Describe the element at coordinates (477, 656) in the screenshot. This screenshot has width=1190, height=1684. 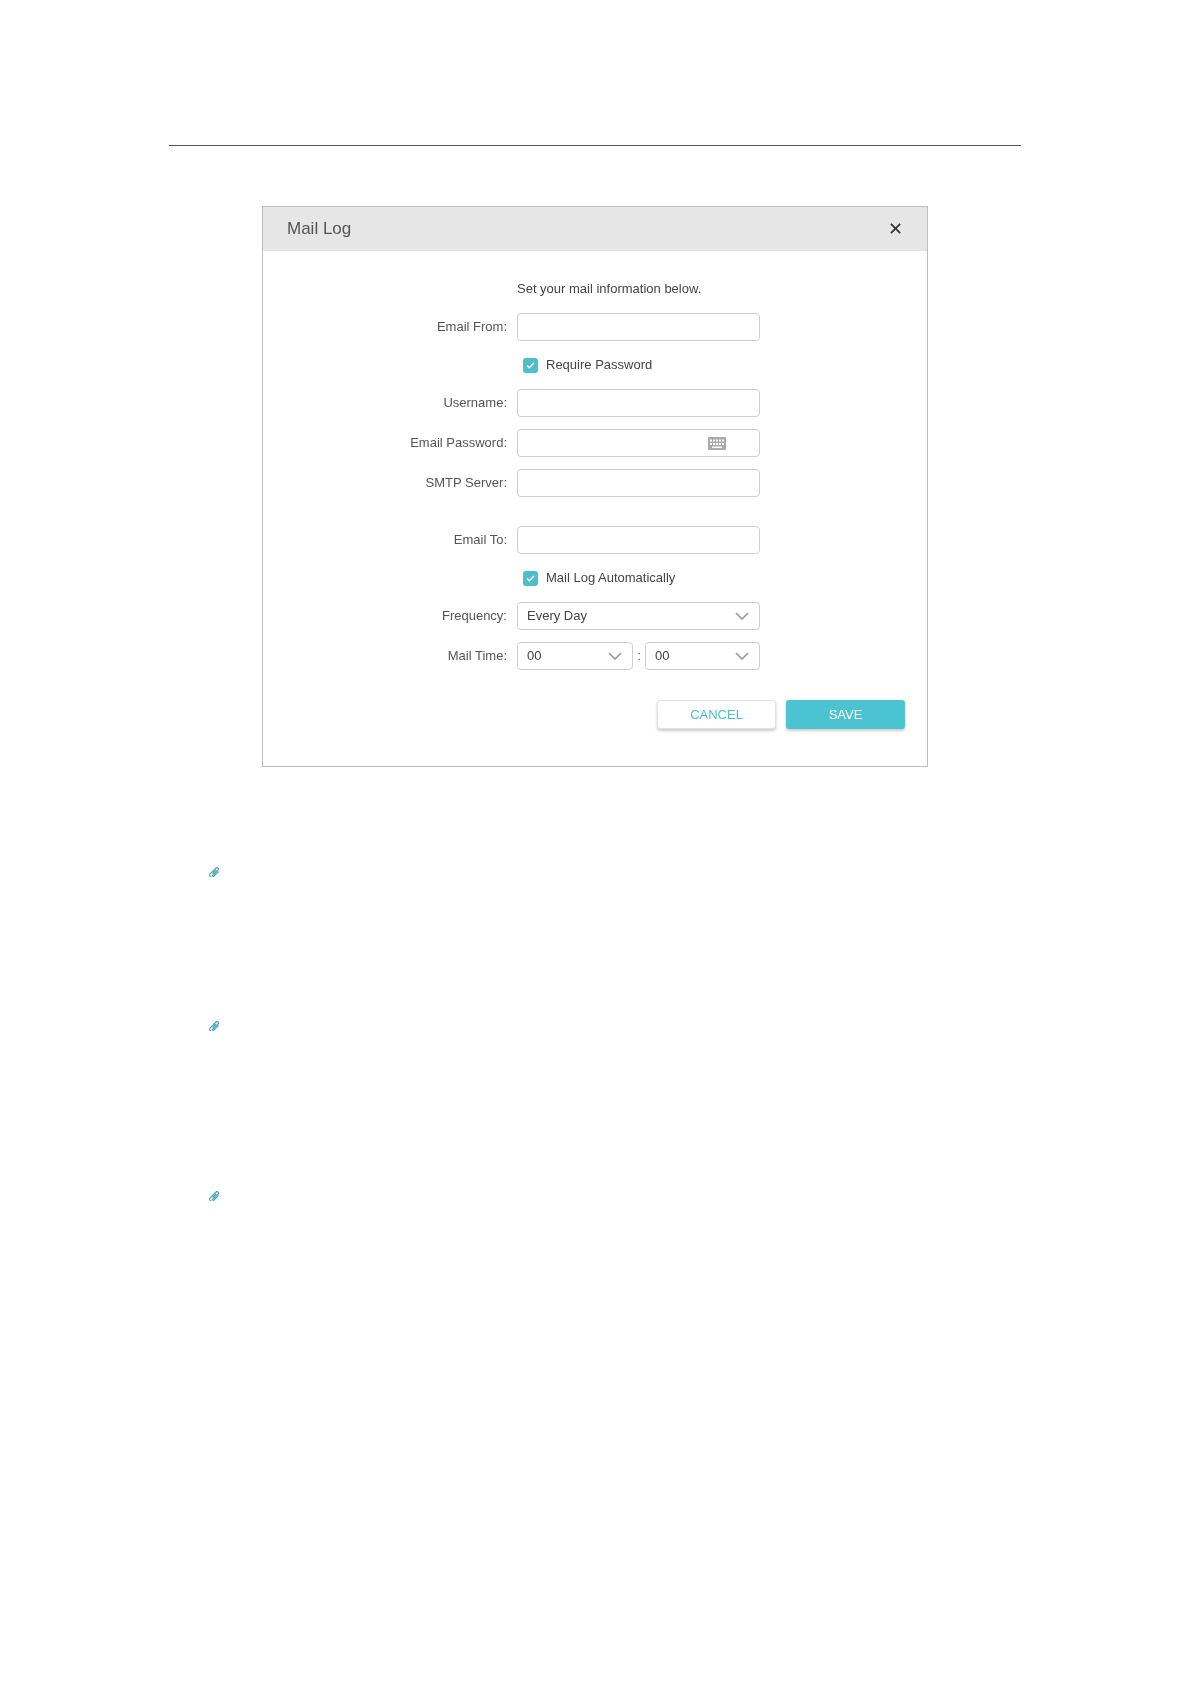
I see `field-label: Mail Time:` at that location.